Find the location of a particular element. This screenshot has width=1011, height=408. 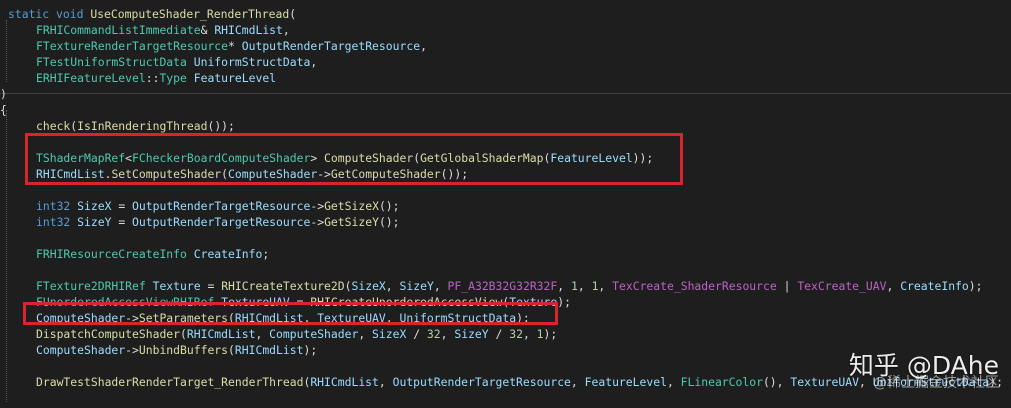

code-token: PF_A32B32G32R32F is located at coordinates (502, 286).